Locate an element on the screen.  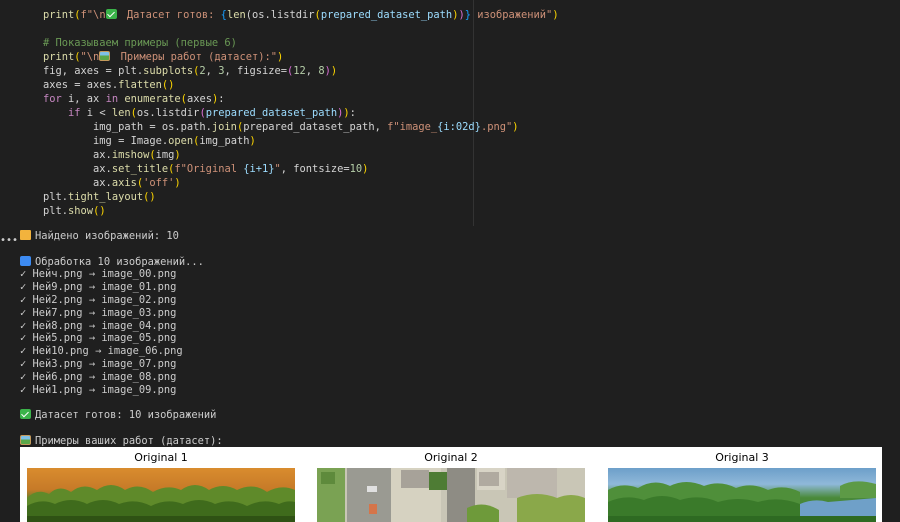
code-token: for is located at coordinates (52, 99).